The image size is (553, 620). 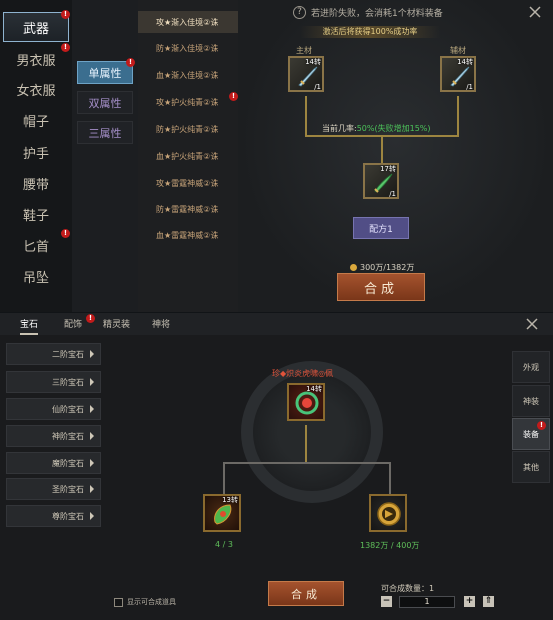 What do you see at coordinates (188, 209) in the screenshot?
I see `recipe-item: 防★雷霆神威②诛` at bounding box center [188, 209].